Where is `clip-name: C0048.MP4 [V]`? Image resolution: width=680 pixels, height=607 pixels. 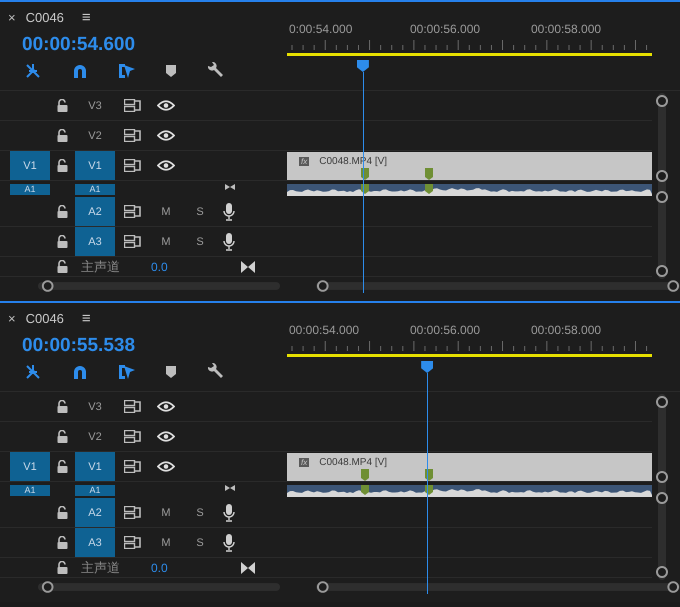
clip-name: C0048.MP4 [V] is located at coordinates (353, 462).